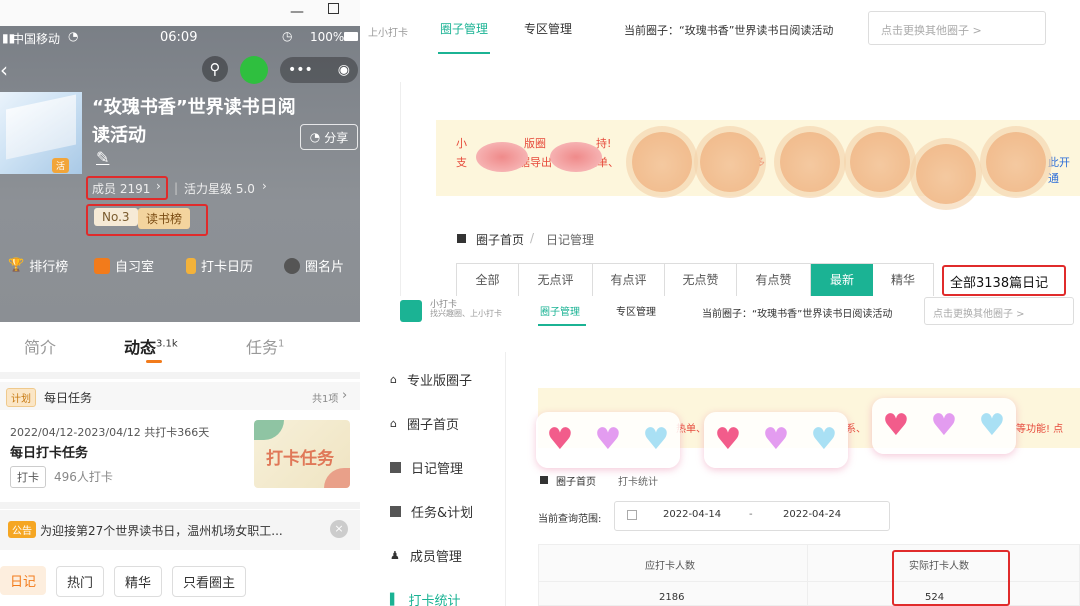  Describe the element at coordinates (951, 578) in the screenshot. I see `actual-checkin-highlight` at that location.